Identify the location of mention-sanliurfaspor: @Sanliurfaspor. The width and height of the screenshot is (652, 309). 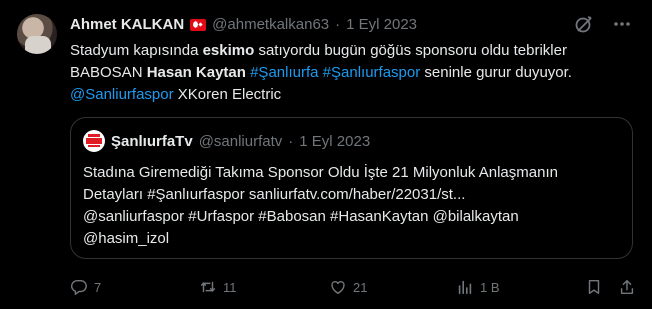
(122, 94).